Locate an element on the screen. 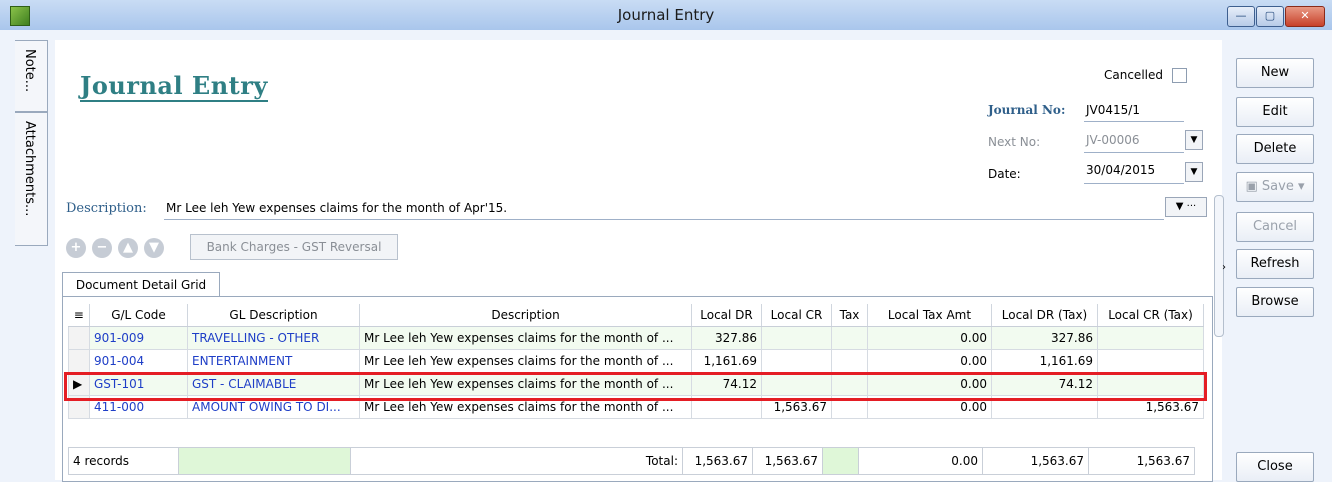 The height and width of the screenshot is (482, 1332). total-label: Total: is located at coordinates (516, 461).